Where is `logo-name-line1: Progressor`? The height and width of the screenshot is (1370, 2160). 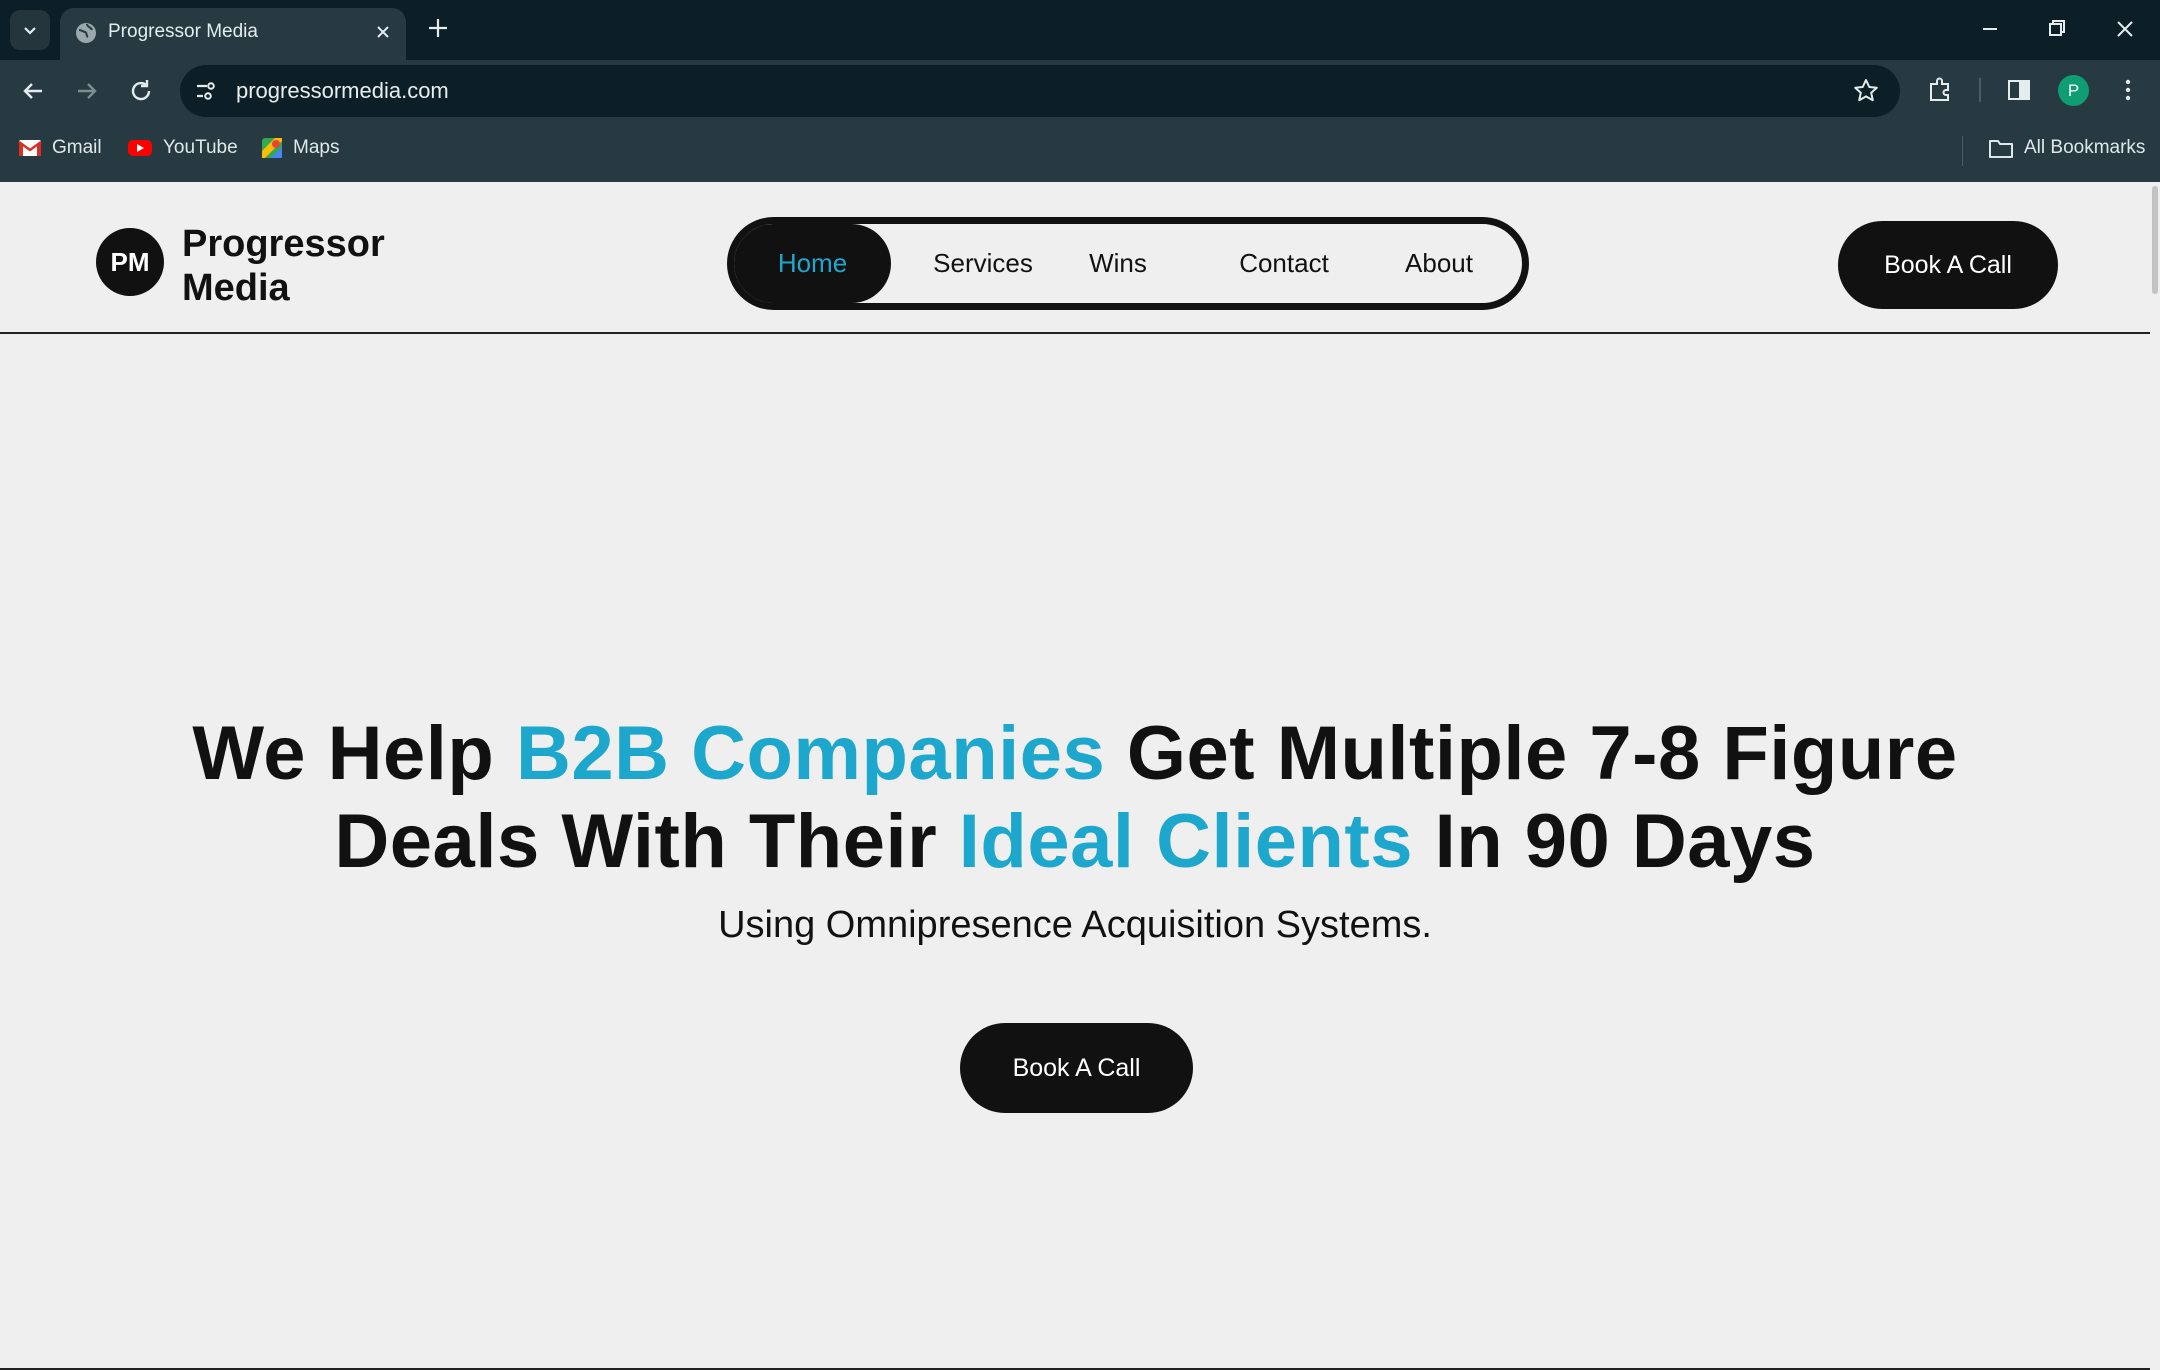 logo-name-line1: Progressor is located at coordinates (283, 244).